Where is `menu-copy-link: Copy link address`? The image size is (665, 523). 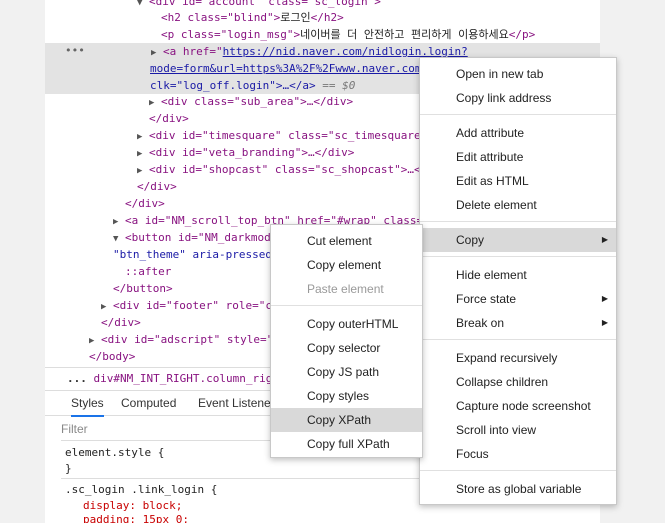 menu-copy-link: Copy link address is located at coordinates (518, 98).